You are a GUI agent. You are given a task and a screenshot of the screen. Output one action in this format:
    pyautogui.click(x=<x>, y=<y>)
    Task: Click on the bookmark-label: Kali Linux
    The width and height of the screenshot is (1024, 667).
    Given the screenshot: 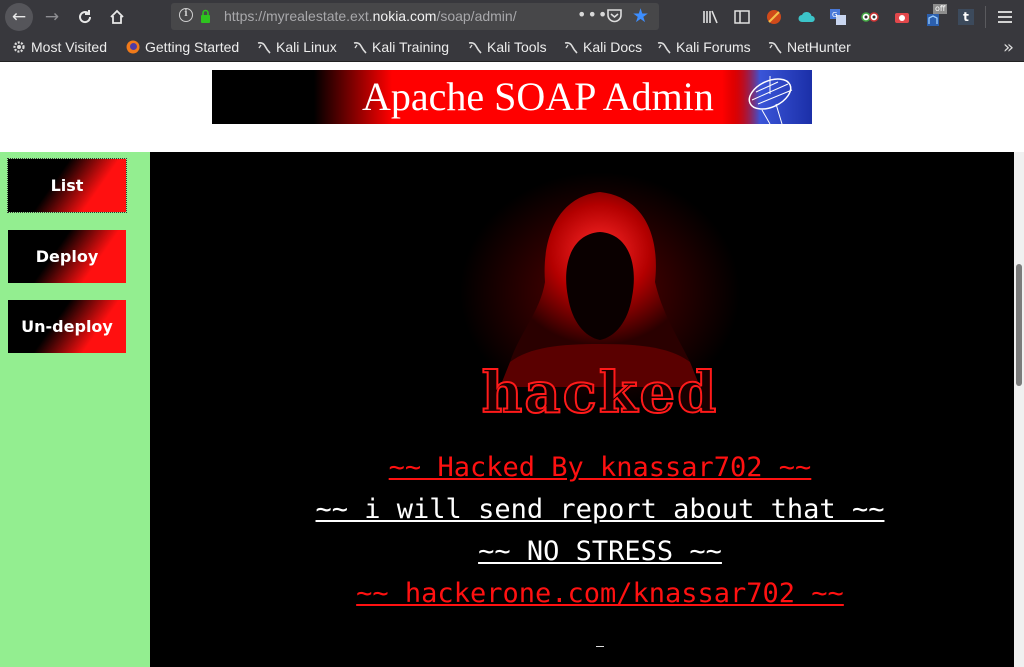 What is the action you would take?
    pyautogui.click(x=306, y=47)
    